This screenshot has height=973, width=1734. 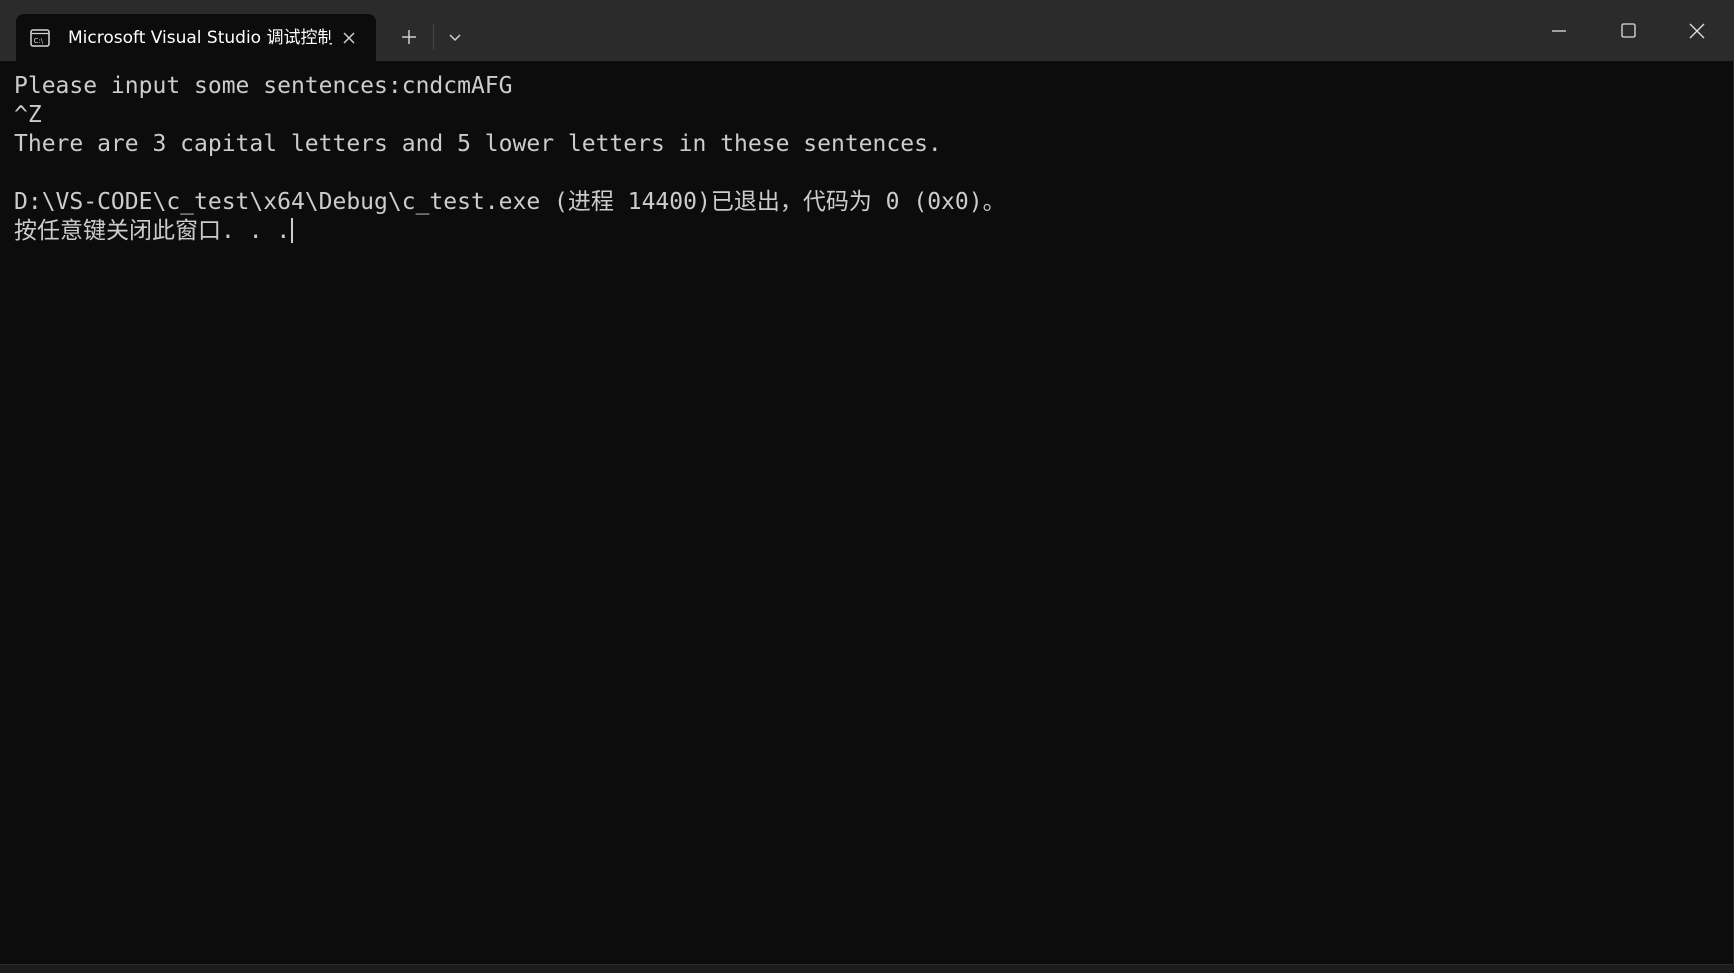 I want to click on svg-text: C:\, so click(x=39, y=41).